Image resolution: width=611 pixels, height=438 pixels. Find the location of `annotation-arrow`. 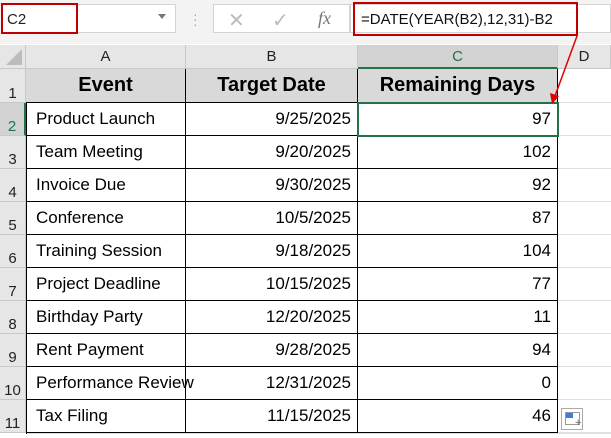

annotation-arrow is located at coordinates (564, 69).